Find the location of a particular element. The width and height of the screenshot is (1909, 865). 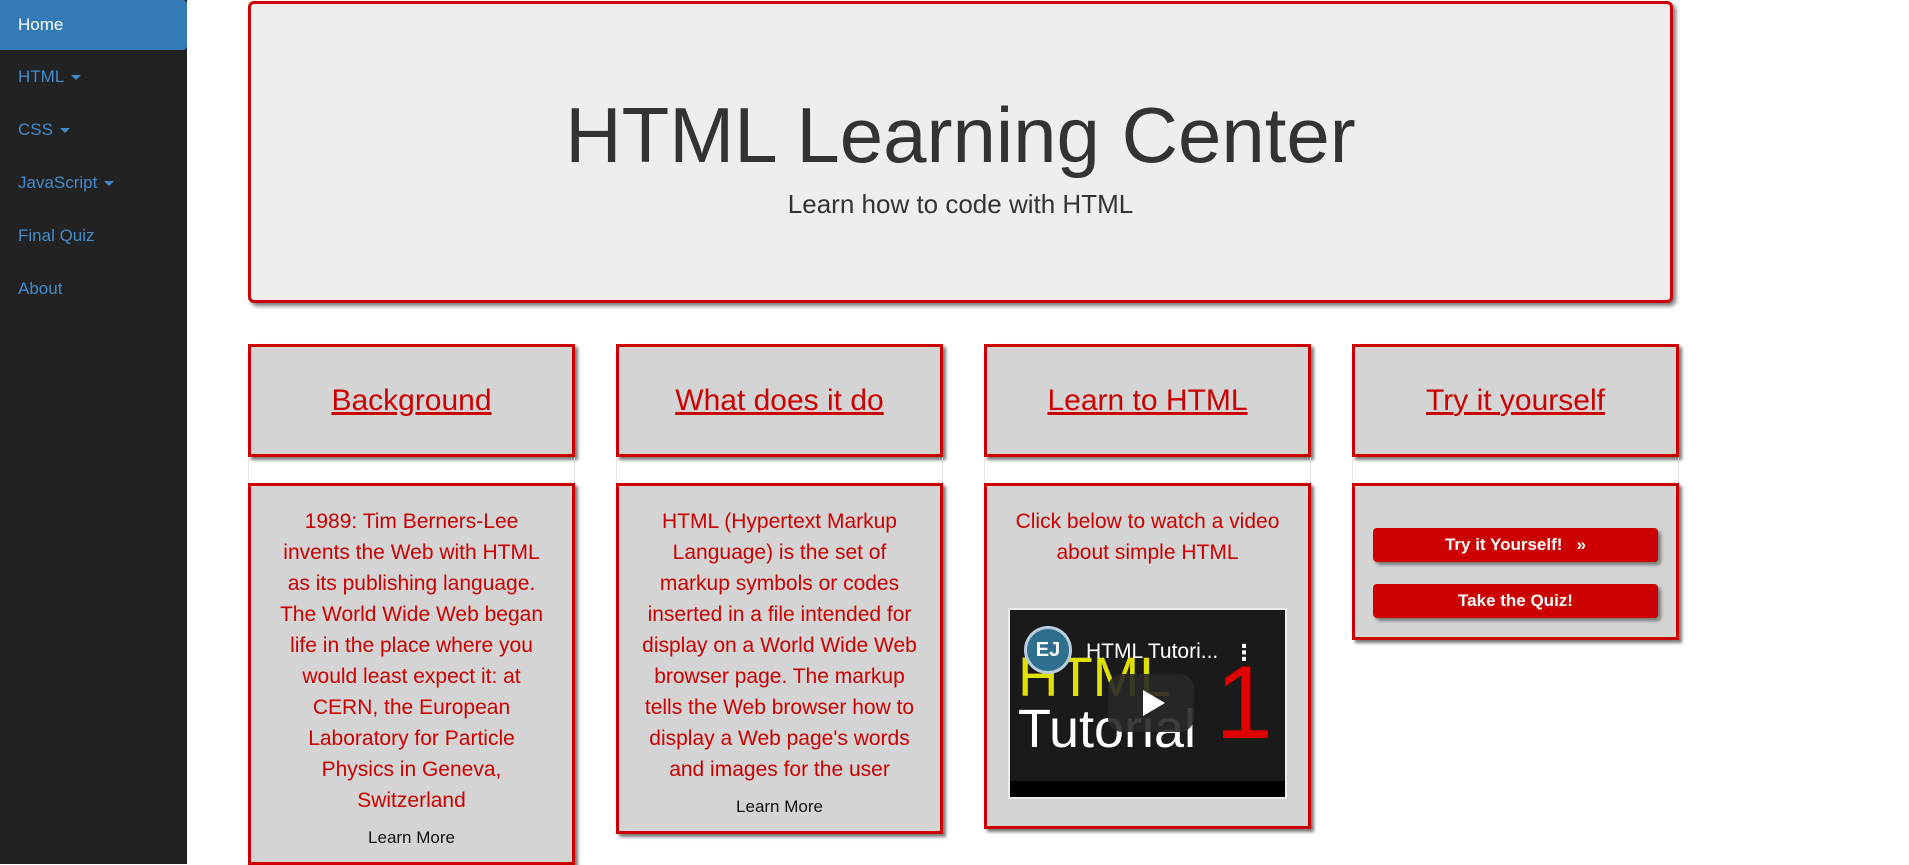

play-button is located at coordinates (1151, 703).